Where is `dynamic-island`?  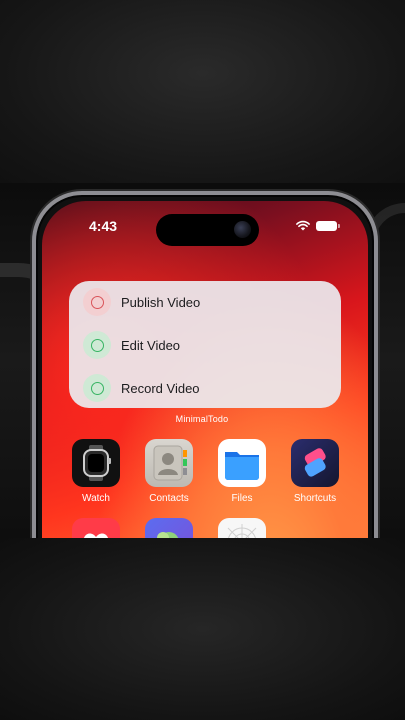 dynamic-island is located at coordinates (207, 230).